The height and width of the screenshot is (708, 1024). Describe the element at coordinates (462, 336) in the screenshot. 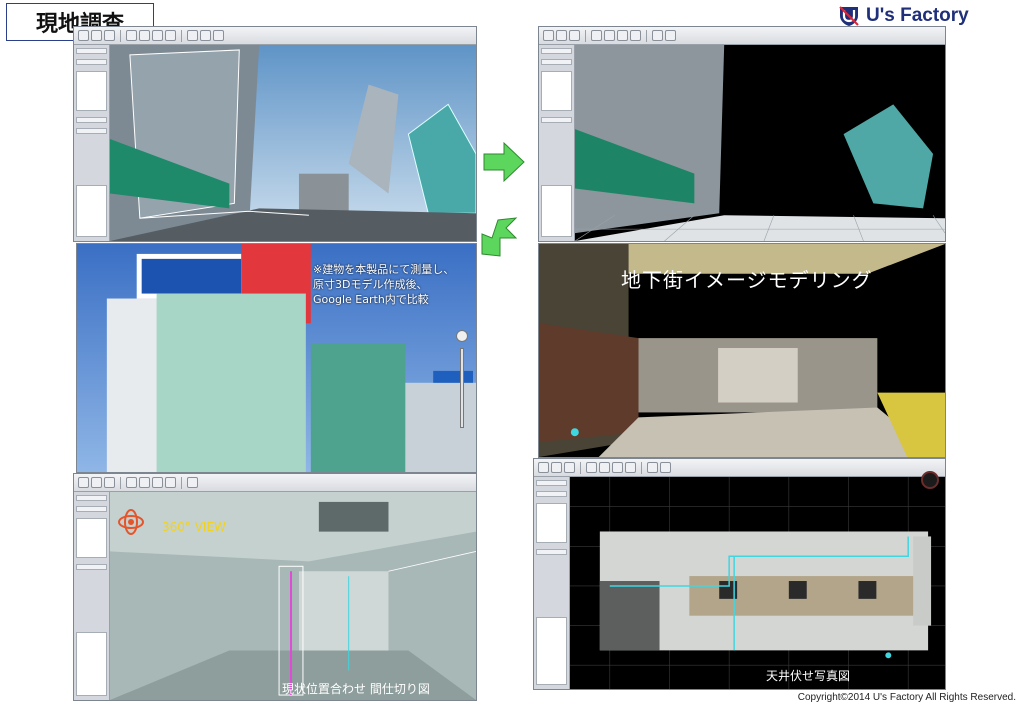

I see `nav-control` at that location.